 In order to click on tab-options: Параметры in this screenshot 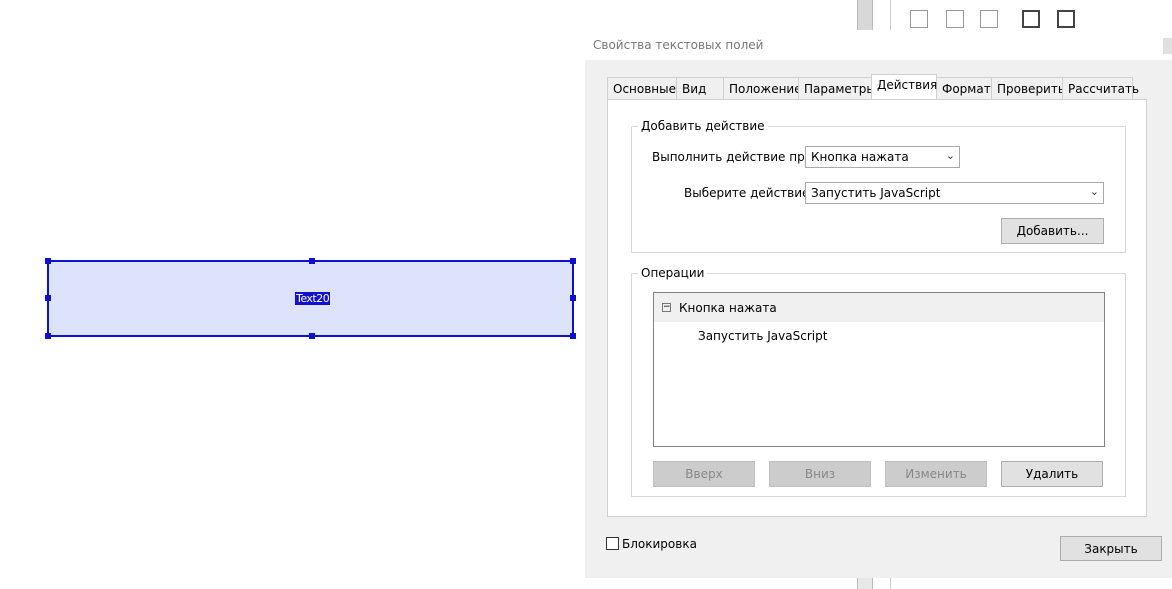, I will do `click(837, 88)`.